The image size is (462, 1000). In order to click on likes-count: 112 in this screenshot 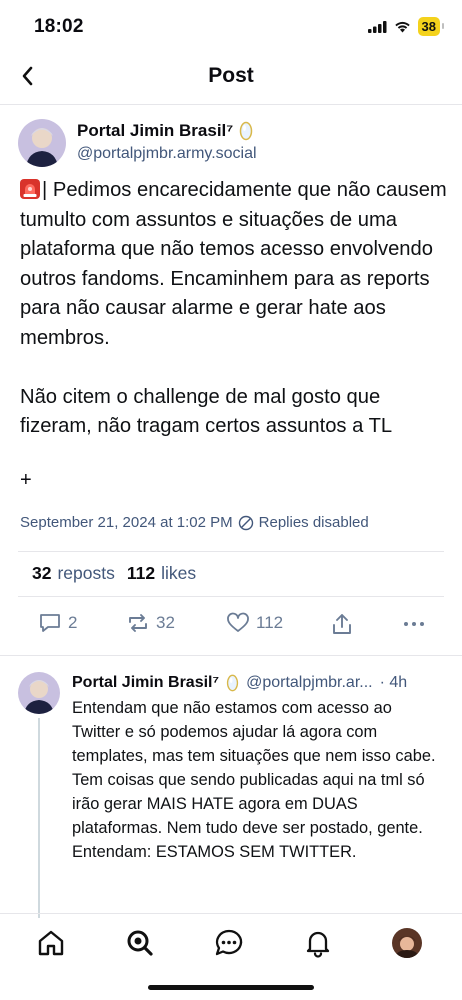, I will do `click(141, 573)`.